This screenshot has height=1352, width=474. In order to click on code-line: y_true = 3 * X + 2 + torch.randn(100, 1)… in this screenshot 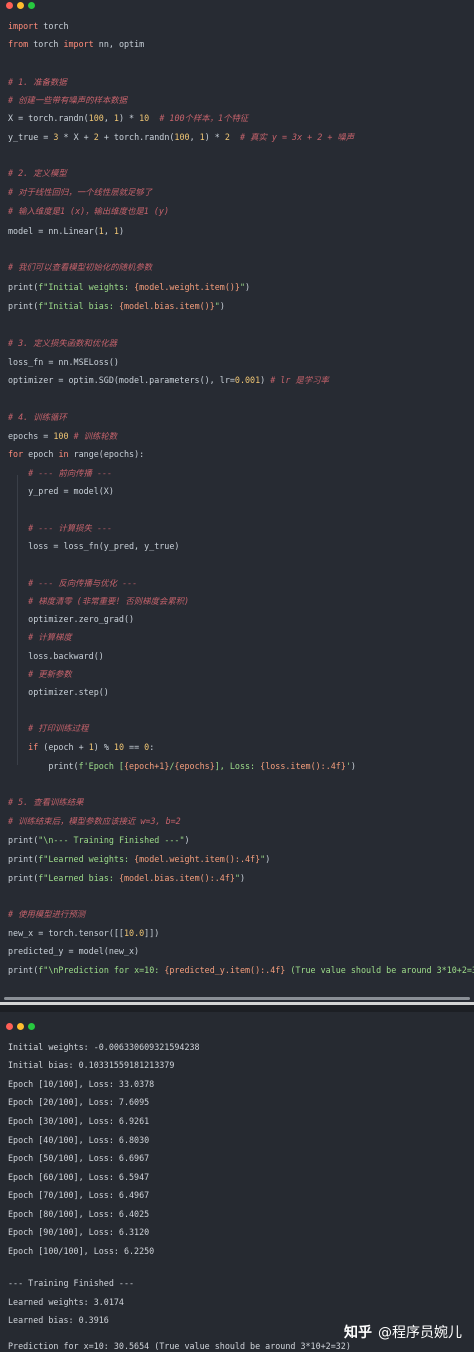, I will do `click(181, 137)`.